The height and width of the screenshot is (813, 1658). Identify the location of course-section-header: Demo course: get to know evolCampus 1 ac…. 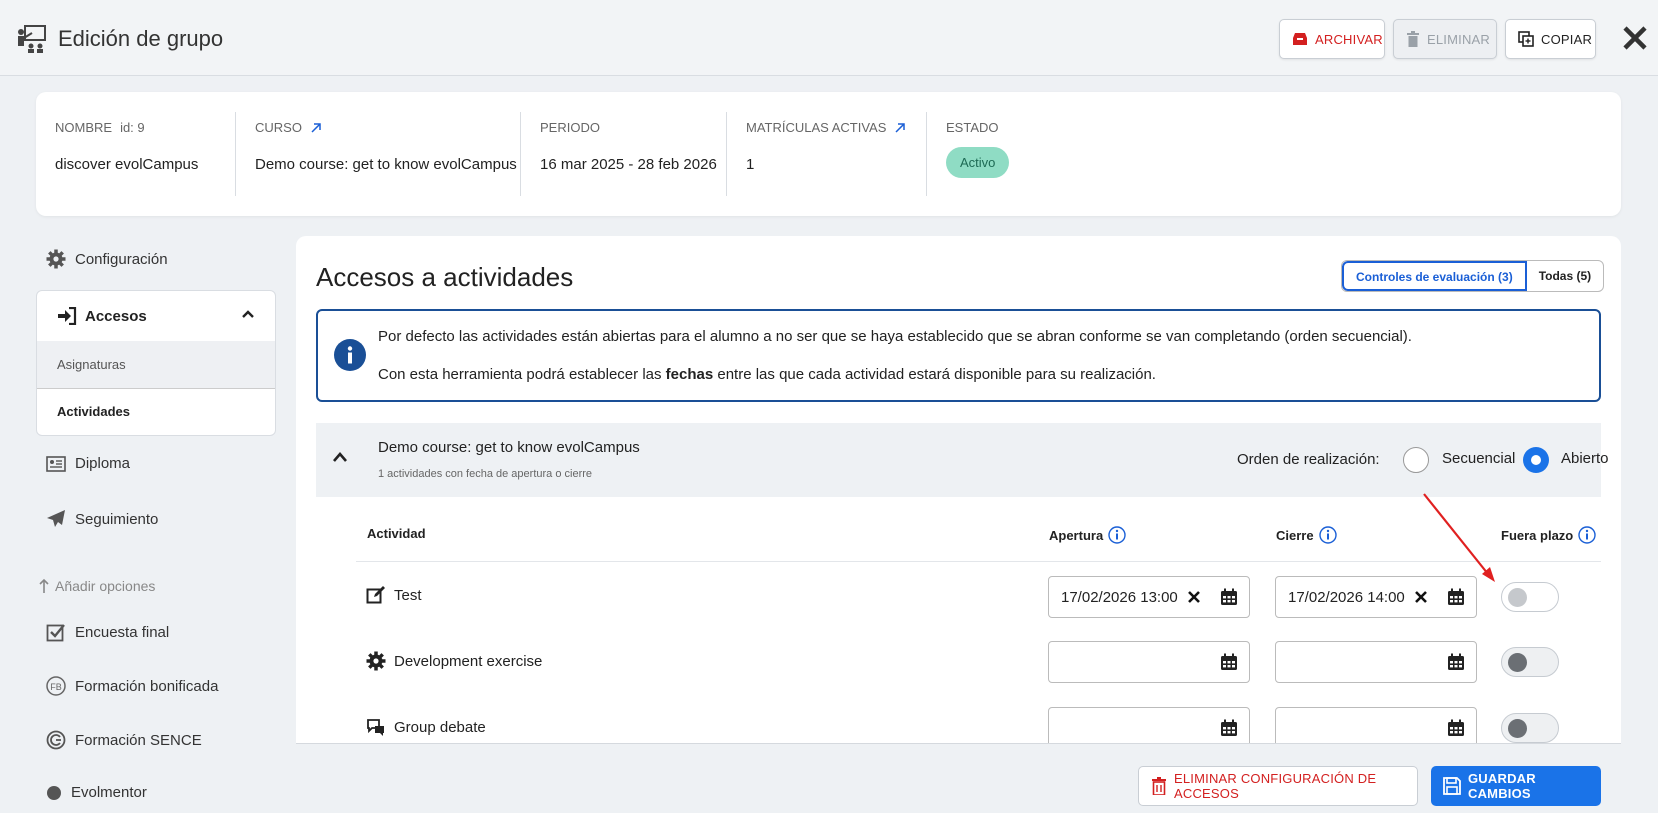
(962, 460).